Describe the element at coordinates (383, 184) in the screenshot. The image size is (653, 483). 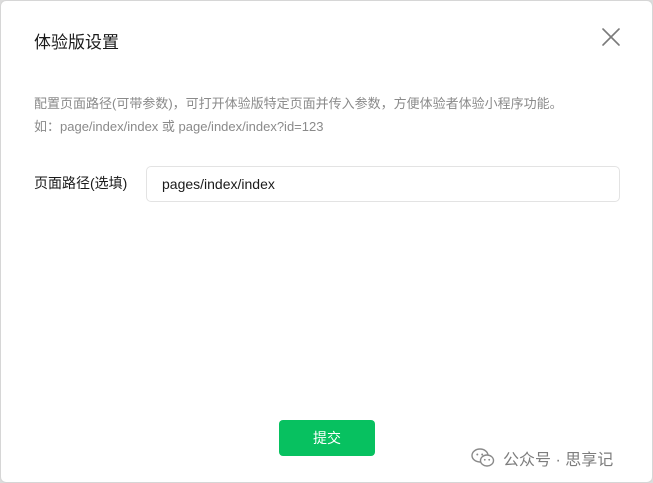
I see `page-path-input` at that location.